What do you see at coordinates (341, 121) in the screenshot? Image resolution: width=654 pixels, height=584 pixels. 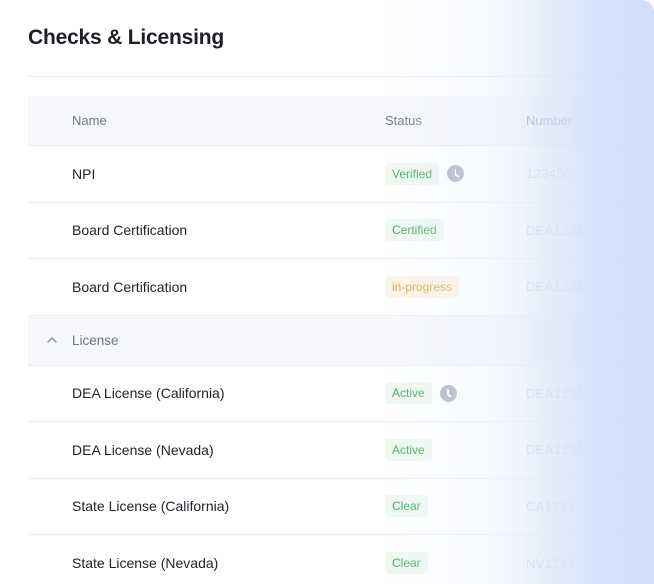 I see `table-header: Name Status Number` at bounding box center [341, 121].